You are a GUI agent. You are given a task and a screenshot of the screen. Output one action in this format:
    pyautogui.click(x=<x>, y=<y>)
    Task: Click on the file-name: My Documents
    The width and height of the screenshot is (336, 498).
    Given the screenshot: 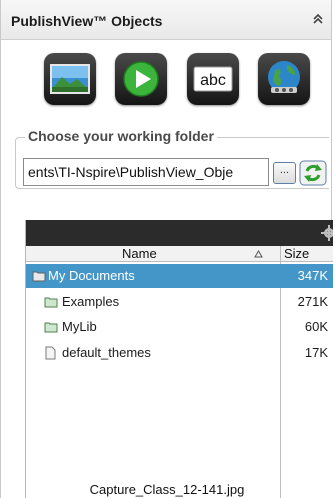 What is the action you would take?
    pyautogui.click(x=91, y=275)
    